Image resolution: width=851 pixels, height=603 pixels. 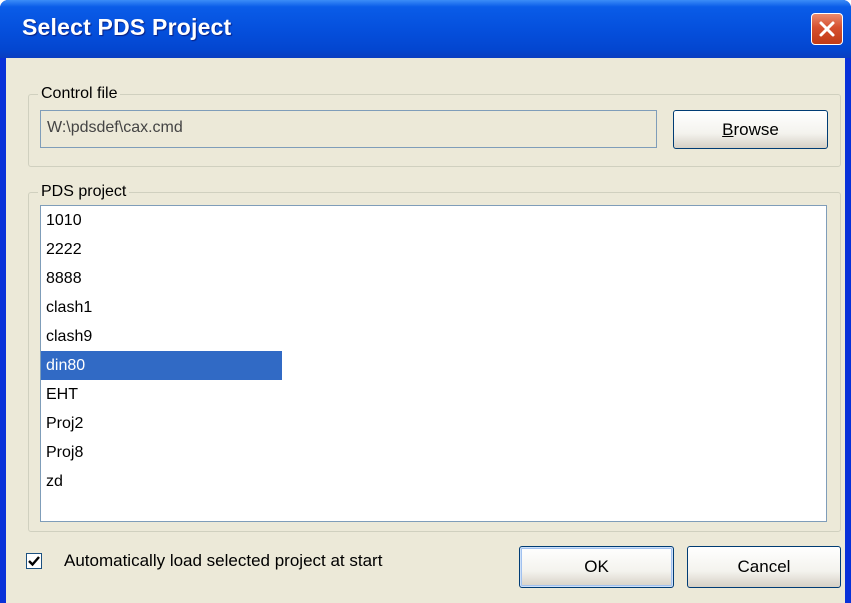 I want to click on control-file-value: W:\pdsdef\cax.cmd, so click(x=115, y=127).